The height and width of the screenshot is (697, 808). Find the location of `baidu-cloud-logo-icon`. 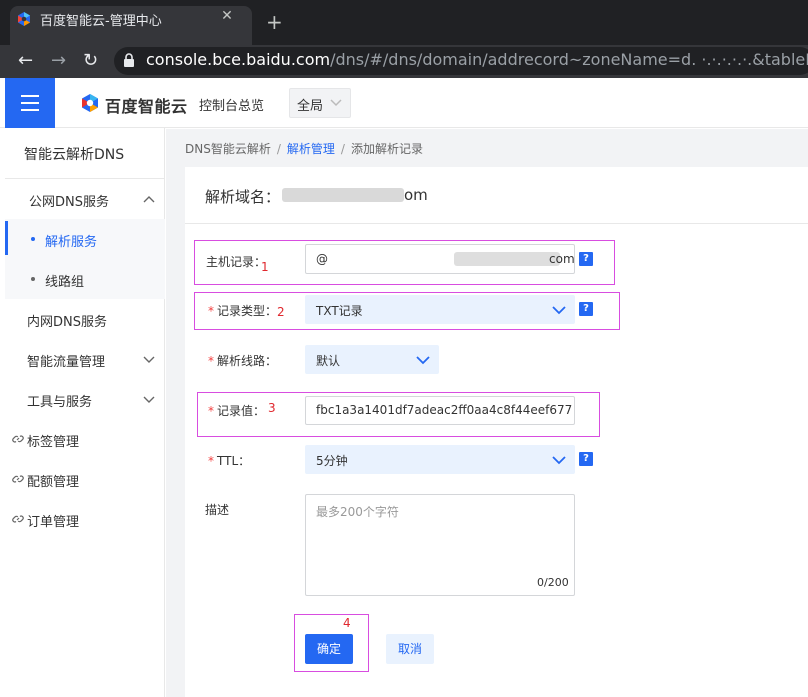

baidu-cloud-logo-icon is located at coordinates (90, 103).